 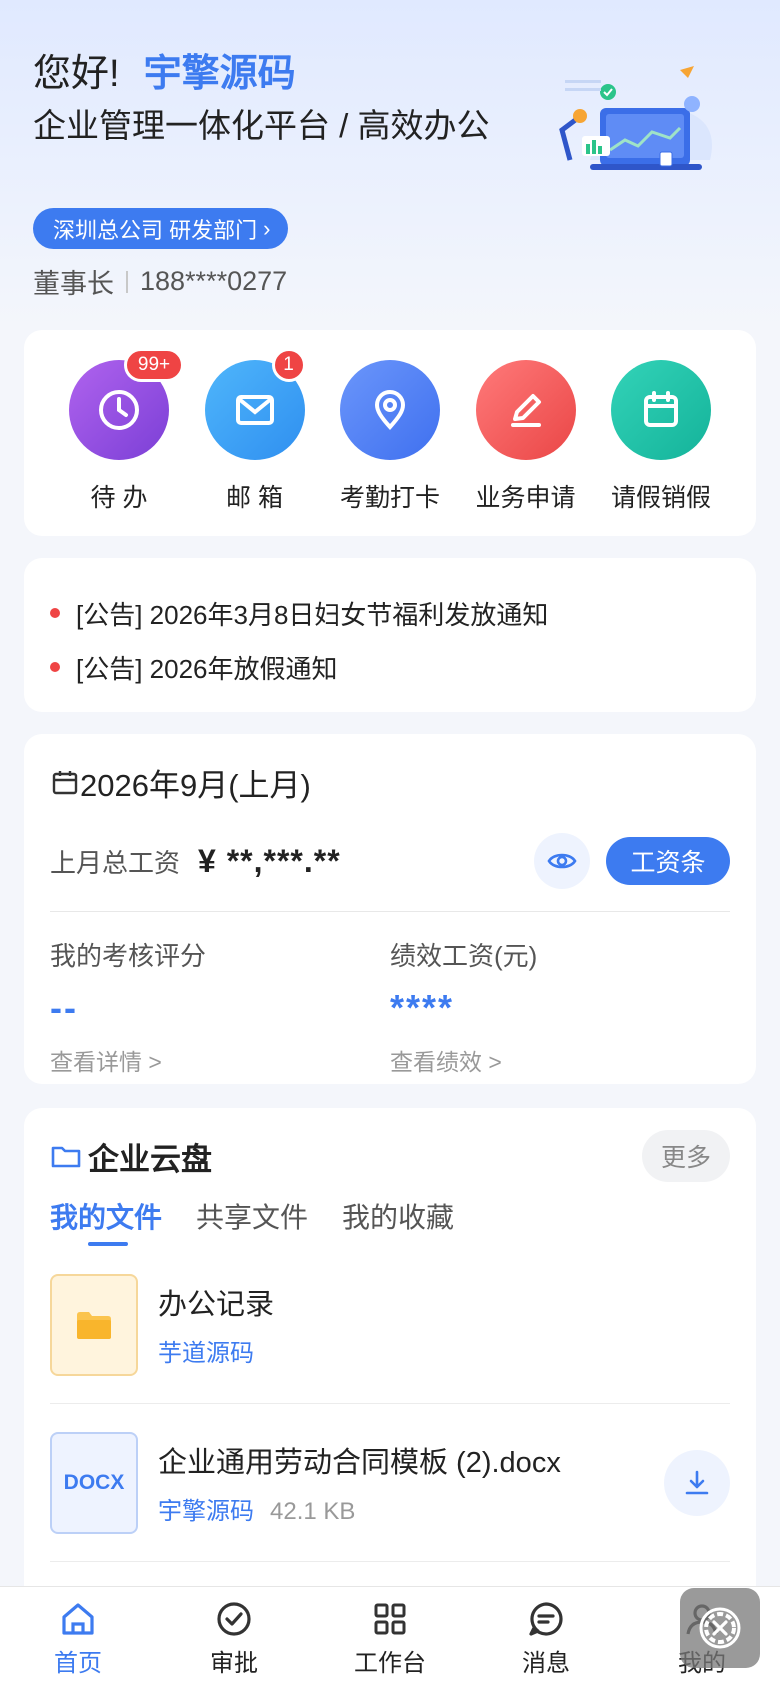 What do you see at coordinates (389, 498) in the screenshot?
I see `attendance-label: 考勤打卡` at bounding box center [389, 498].